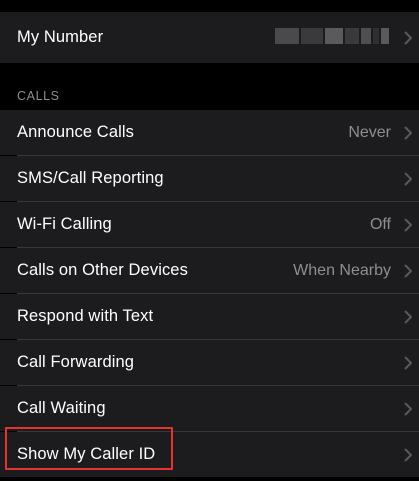  Describe the element at coordinates (61, 408) in the screenshot. I see `call-waiting-label: Call Waiting` at that location.